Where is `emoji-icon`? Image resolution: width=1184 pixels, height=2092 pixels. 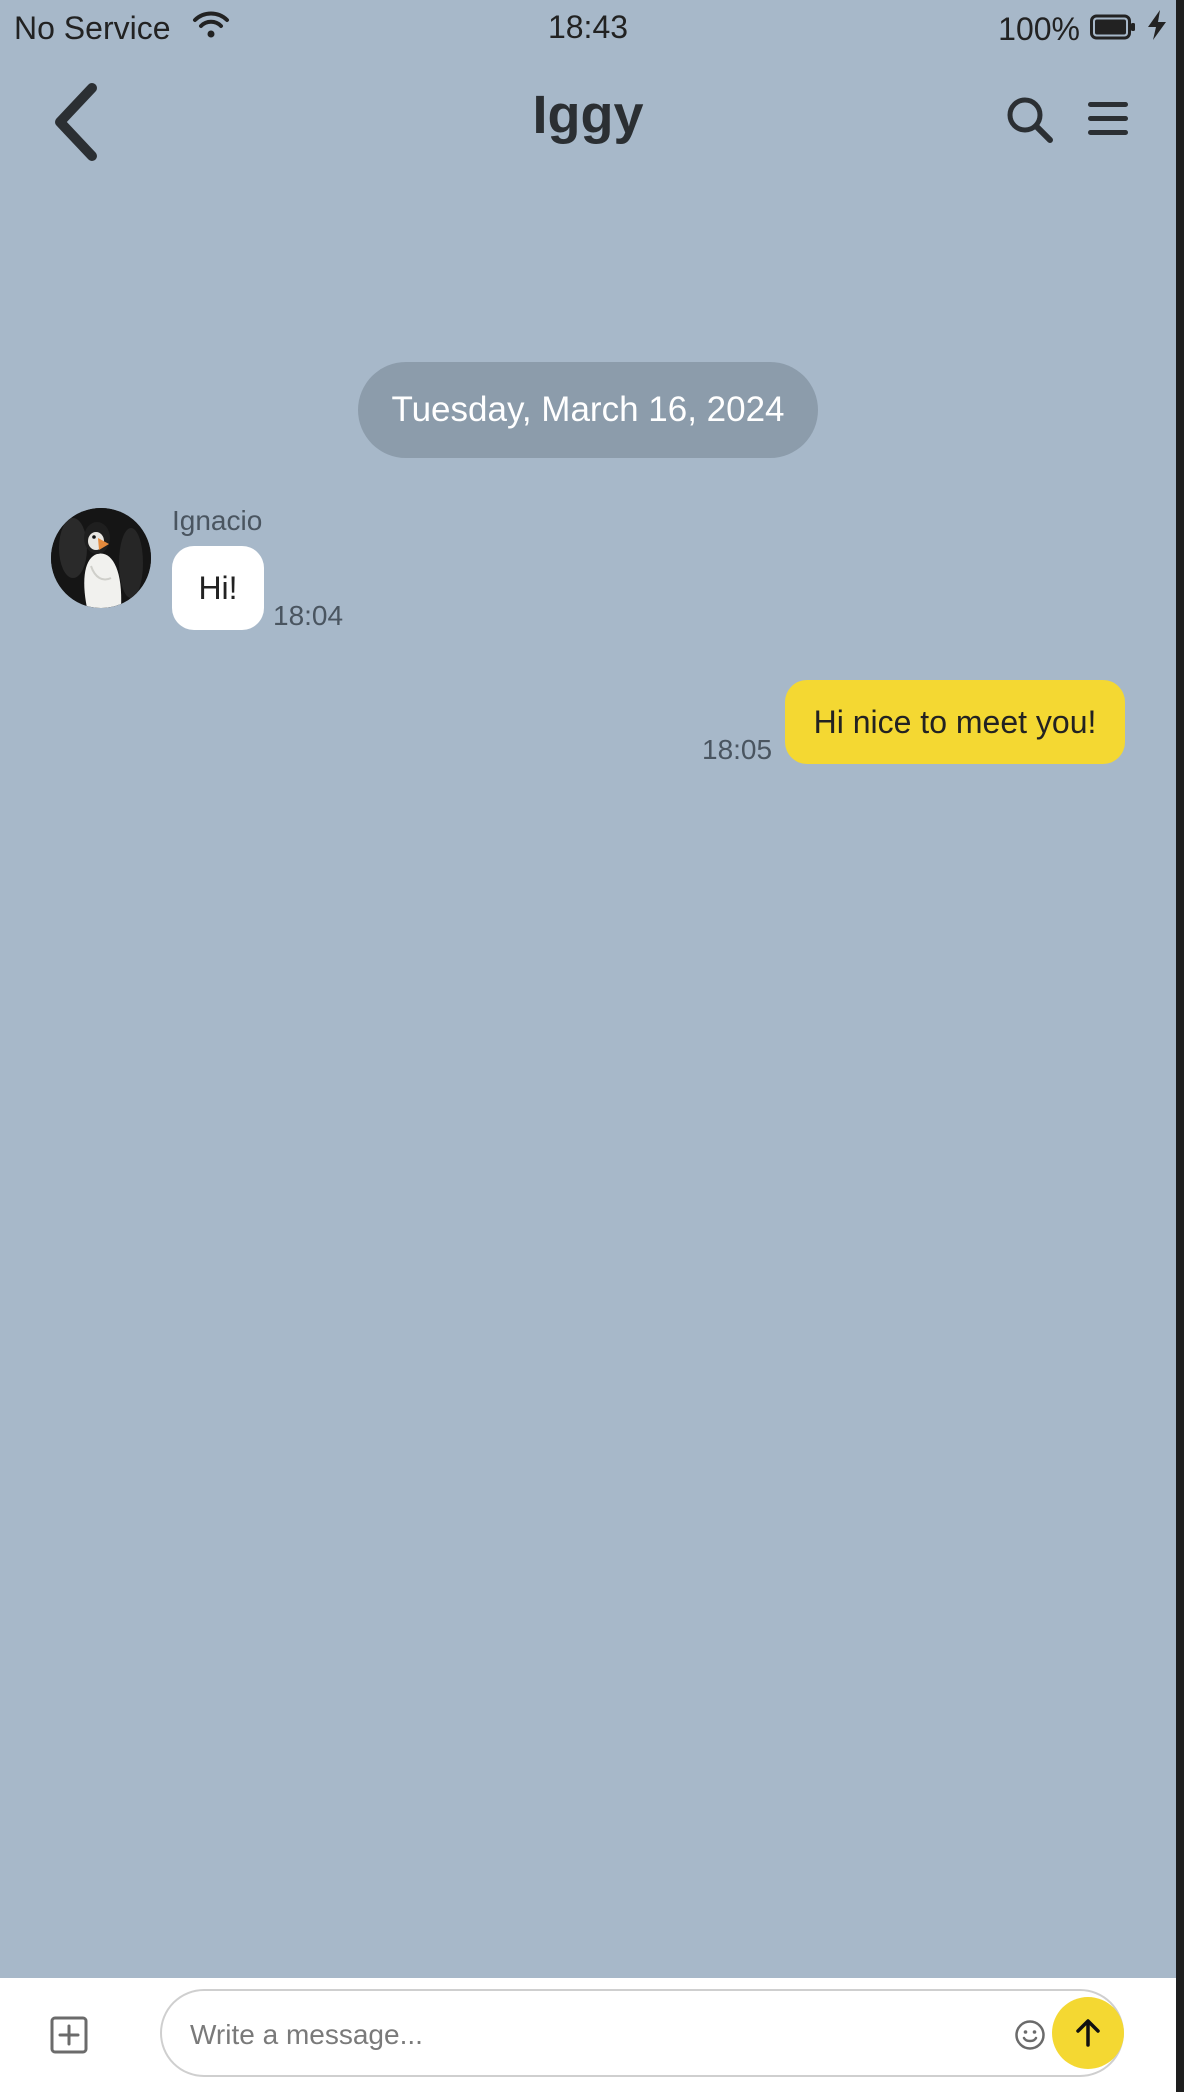
emoji-icon is located at coordinates (1030, 2035).